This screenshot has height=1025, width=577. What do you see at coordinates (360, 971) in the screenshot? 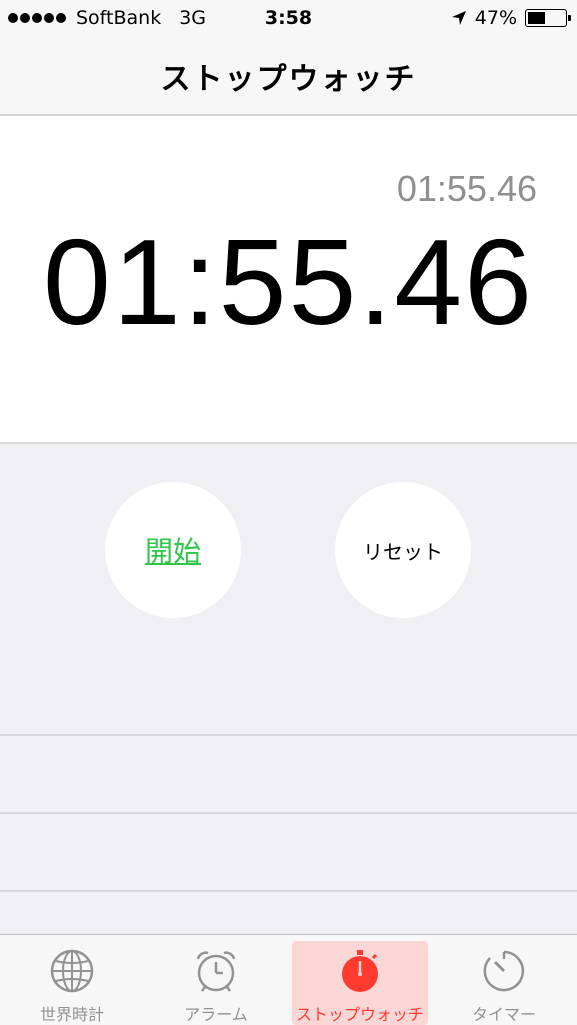
I see `stopwatch-icon` at bounding box center [360, 971].